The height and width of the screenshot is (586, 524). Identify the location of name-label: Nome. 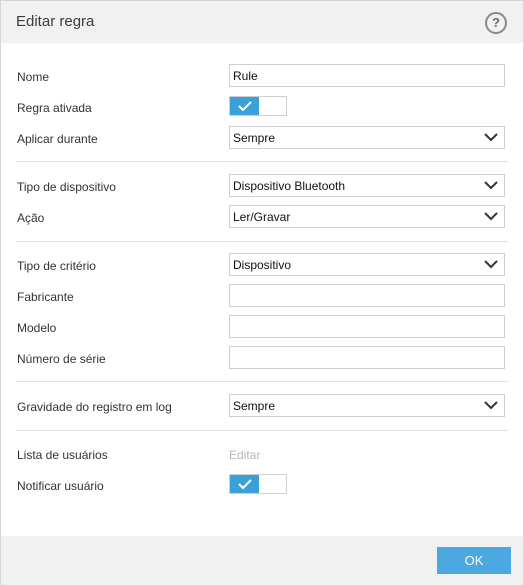
(33, 77).